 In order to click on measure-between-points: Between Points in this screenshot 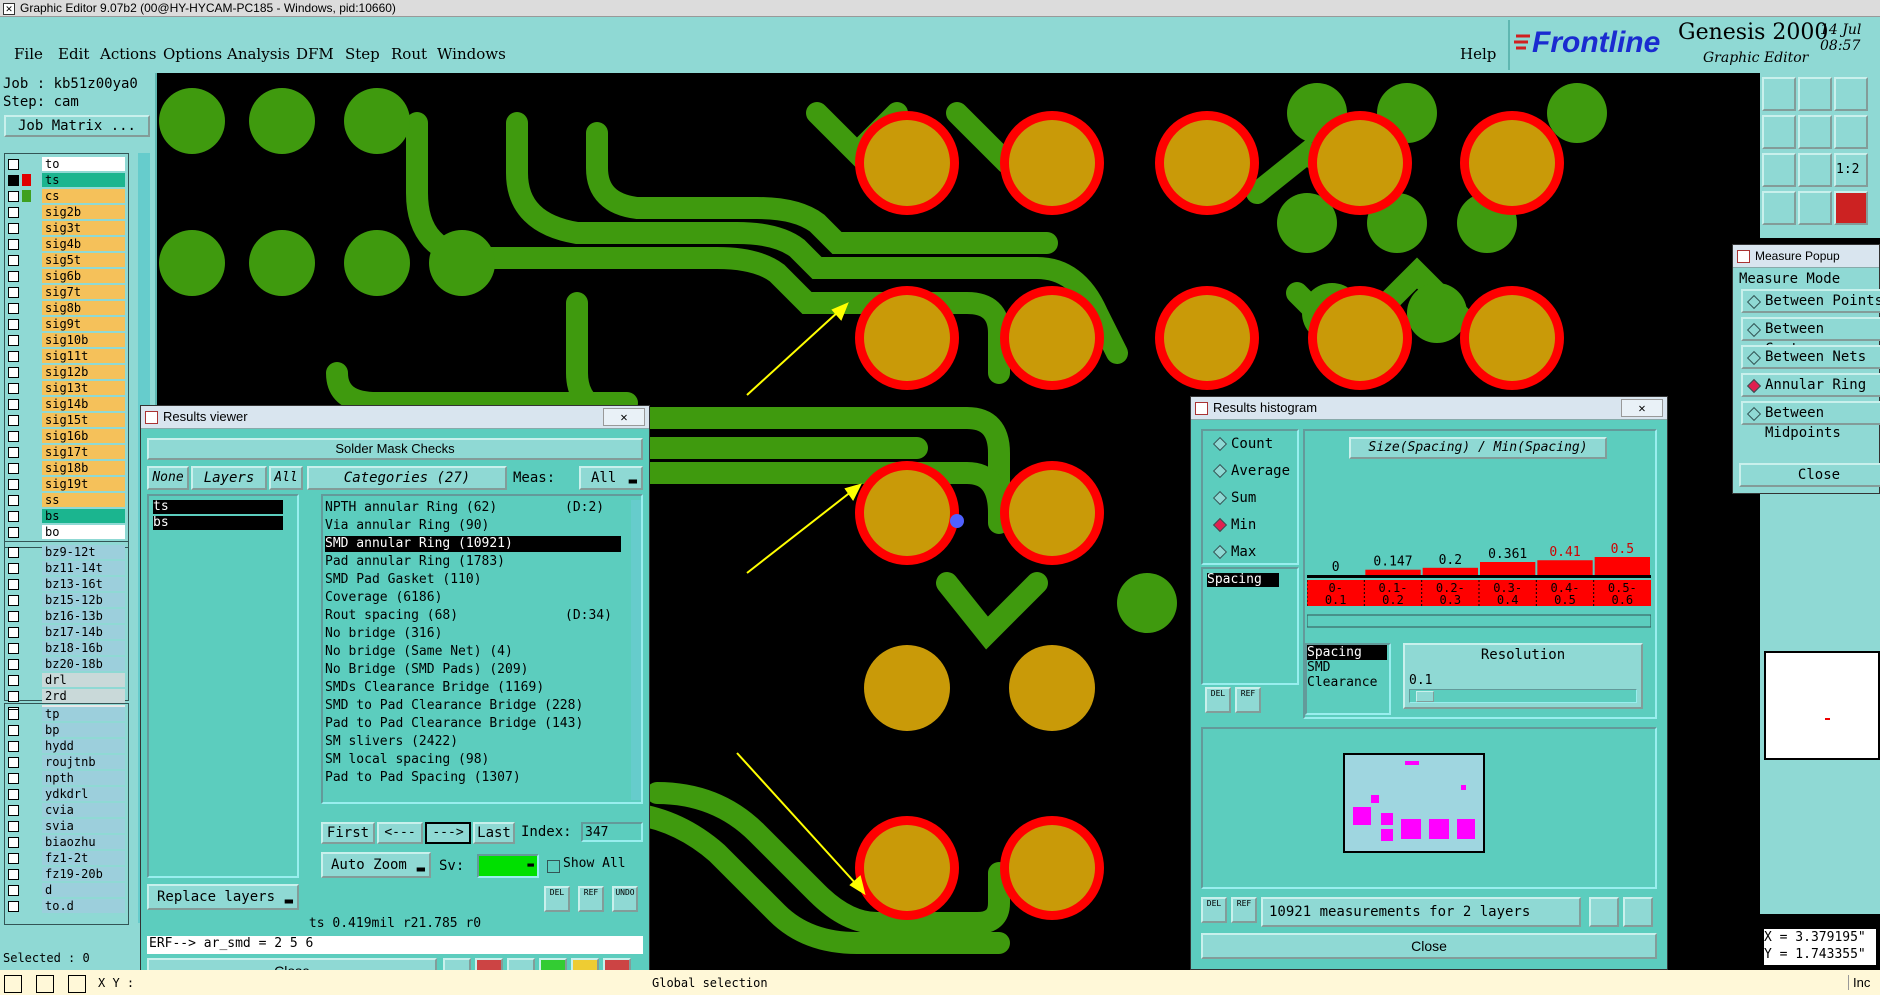, I will do `click(1810, 301)`.